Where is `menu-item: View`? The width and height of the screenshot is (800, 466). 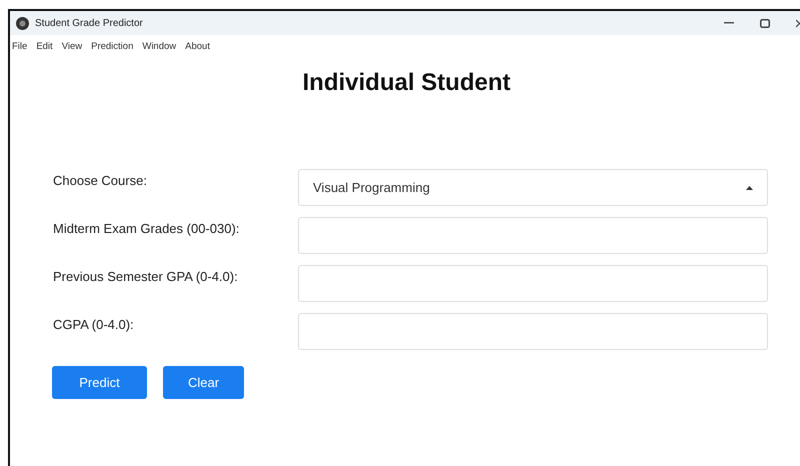
menu-item: View is located at coordinates (72, 46).